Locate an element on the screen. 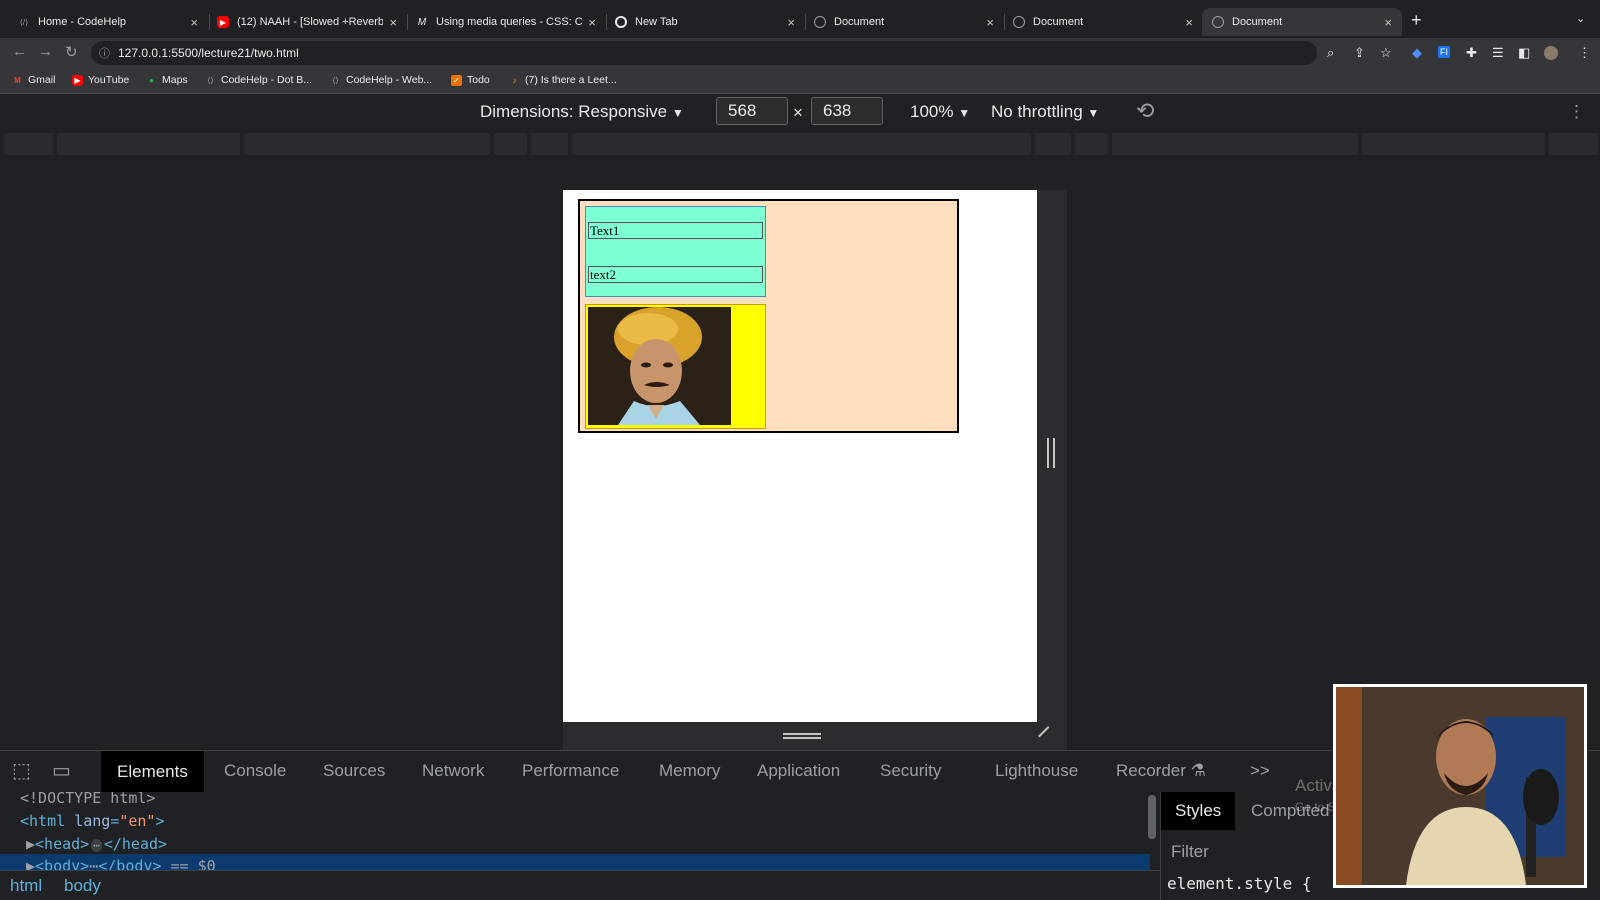  globe-icon is located at coordinates (820, 22).